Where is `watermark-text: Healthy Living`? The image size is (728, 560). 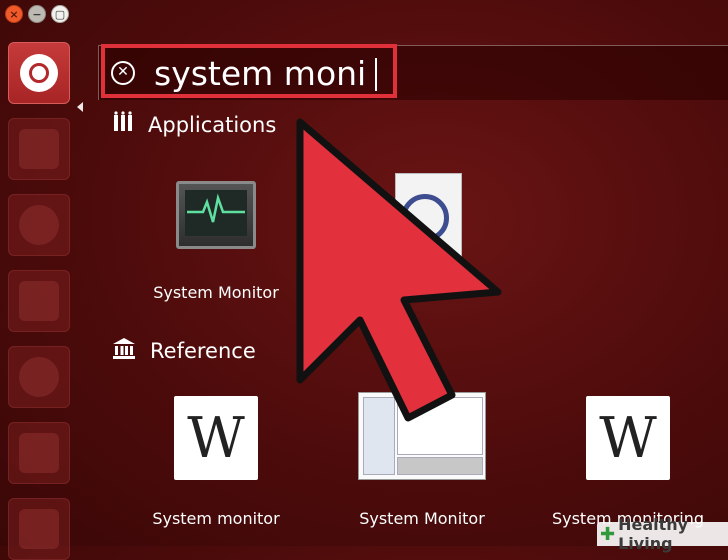 watermark-text: Healthy Living is located at coordinates (653, 534).